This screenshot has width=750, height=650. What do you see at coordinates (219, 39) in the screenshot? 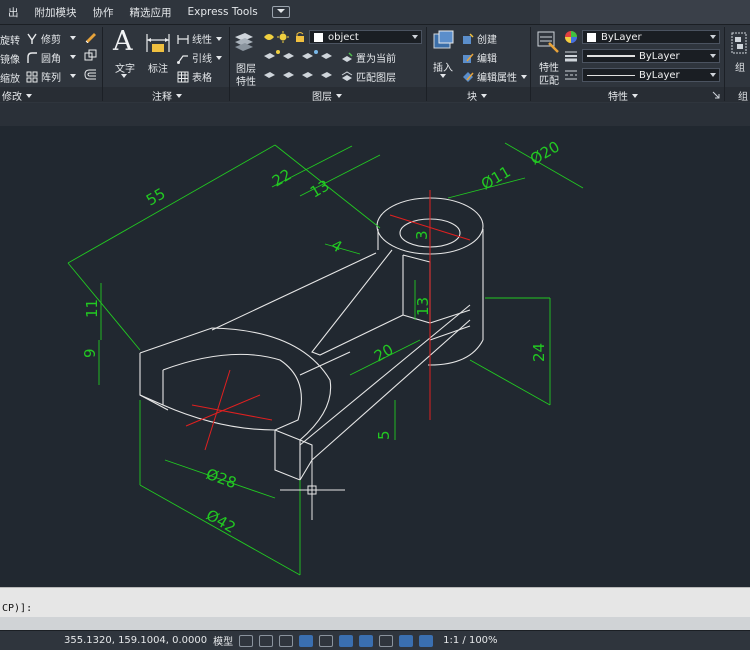
I see `linear-dropdown-icon` at bounding box center [219, 39].